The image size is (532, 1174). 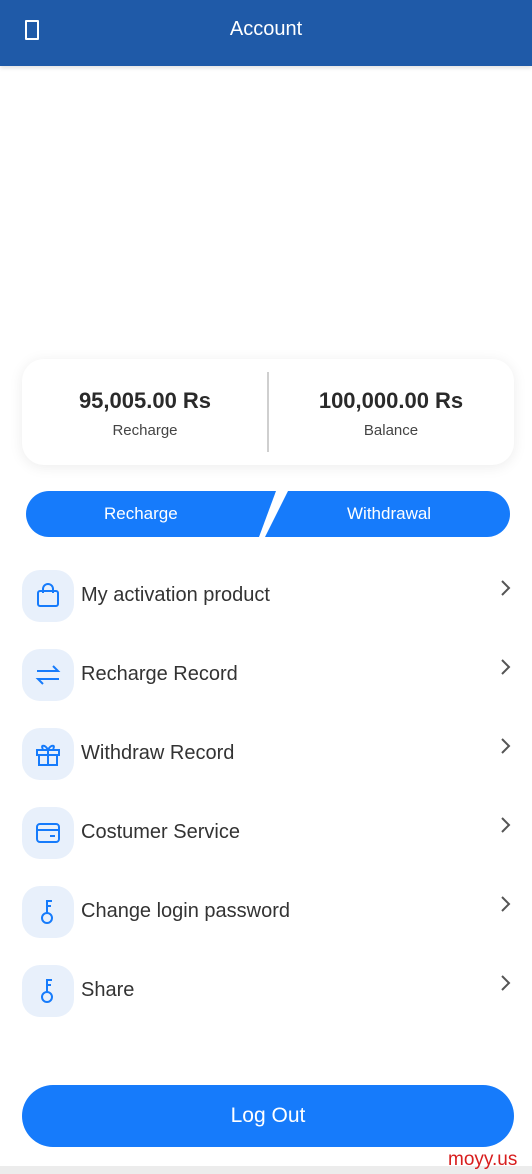 I want to click on menu-item-label: Costumer Service, so click(x=160, y=832).